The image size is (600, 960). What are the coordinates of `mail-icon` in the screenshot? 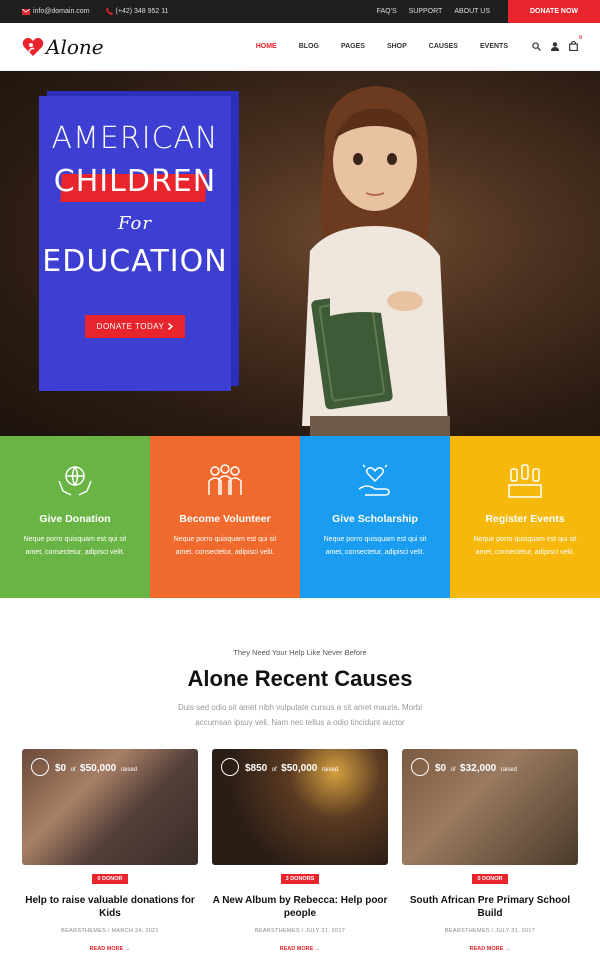 It's located at (26, 11).